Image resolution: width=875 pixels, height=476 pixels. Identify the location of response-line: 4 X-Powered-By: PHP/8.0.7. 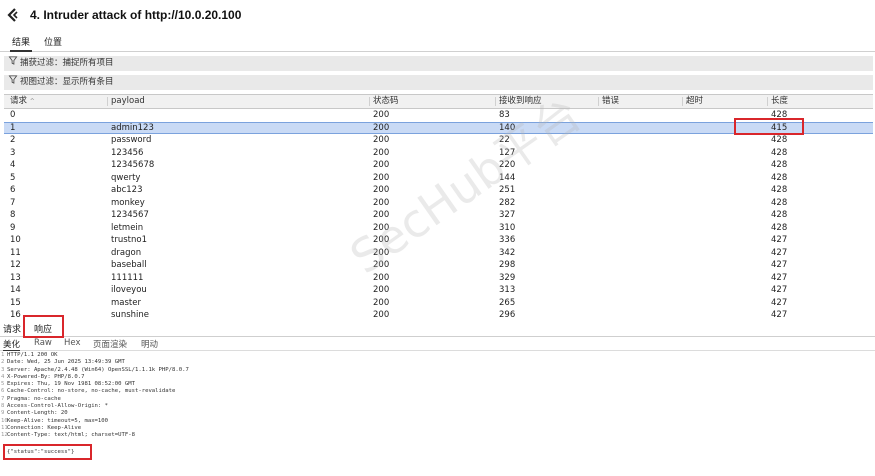
(437, 377).